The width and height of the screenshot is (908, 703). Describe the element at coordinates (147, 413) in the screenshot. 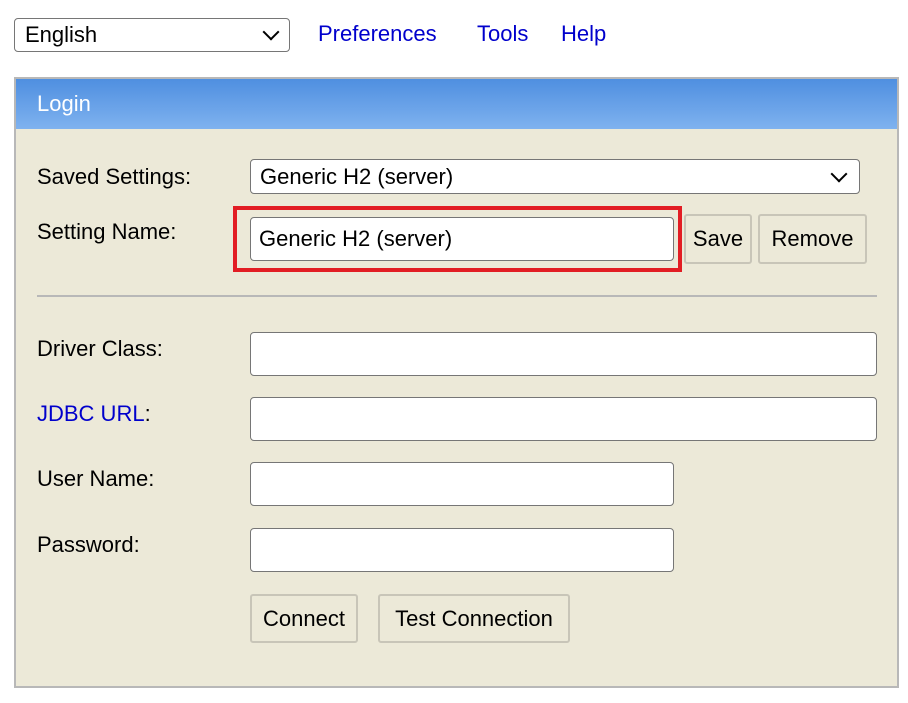

I see `jdbc-url-label-suffix: :` at that location.